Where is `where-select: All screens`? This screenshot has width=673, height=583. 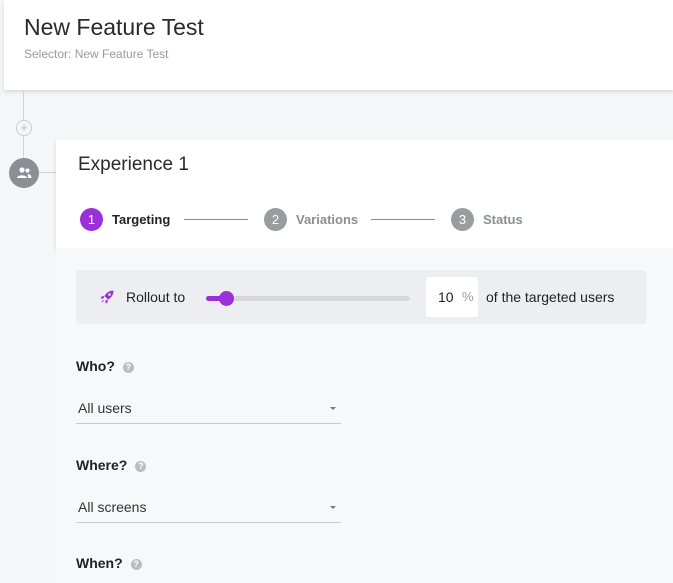 where-select: All screens is located at coordinates (208, 507).